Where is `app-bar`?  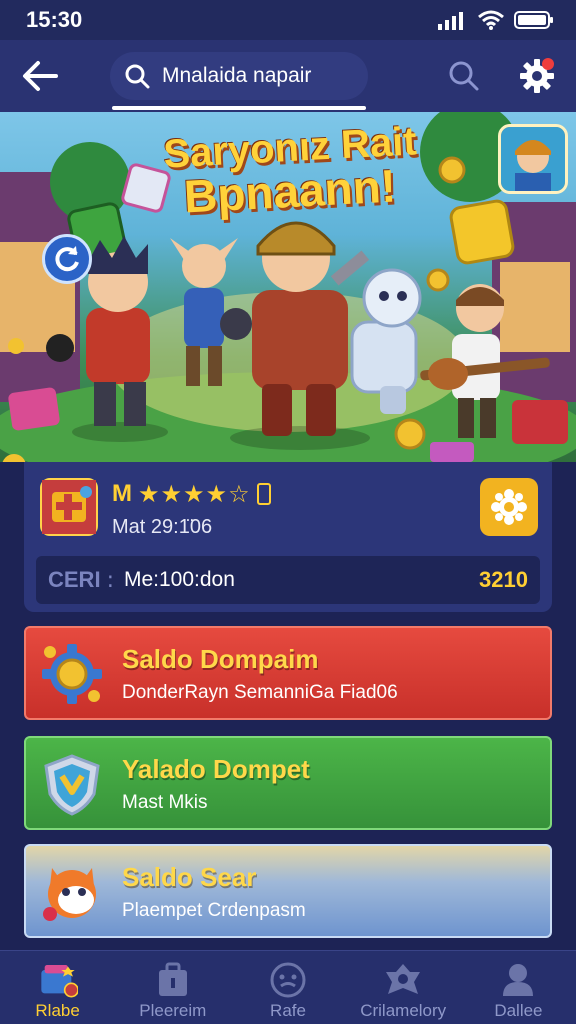 app-bar is located at coordinates (288, 76).